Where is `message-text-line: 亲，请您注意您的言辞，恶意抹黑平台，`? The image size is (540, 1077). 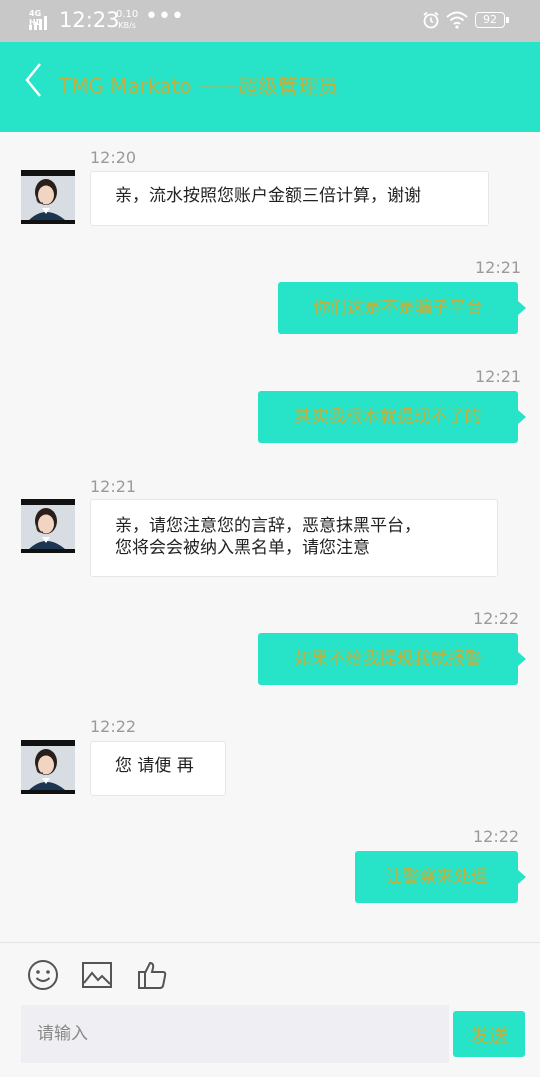
message-text-line: 亲，请您注意您的言辞，恶意抹黑平台， is located at coordinates (268, 526).